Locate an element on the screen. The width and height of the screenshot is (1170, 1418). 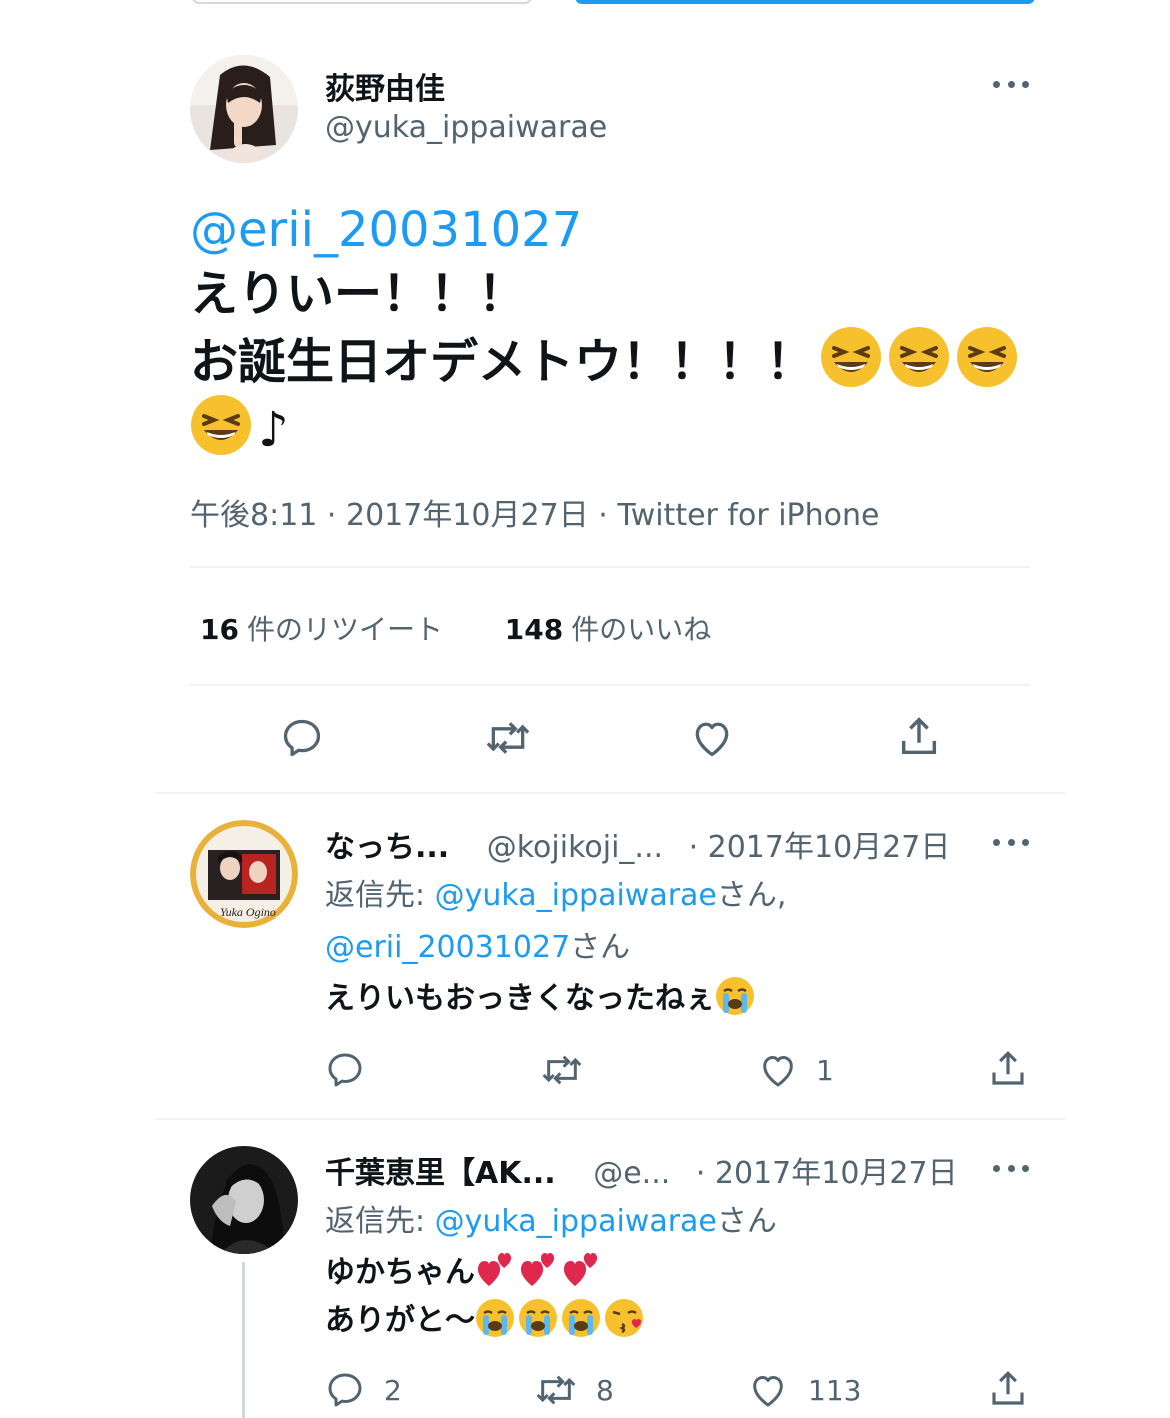
reply-to: 返信先: @yuka_ippaiwaraeさん is located at coordinates (551, 1222).